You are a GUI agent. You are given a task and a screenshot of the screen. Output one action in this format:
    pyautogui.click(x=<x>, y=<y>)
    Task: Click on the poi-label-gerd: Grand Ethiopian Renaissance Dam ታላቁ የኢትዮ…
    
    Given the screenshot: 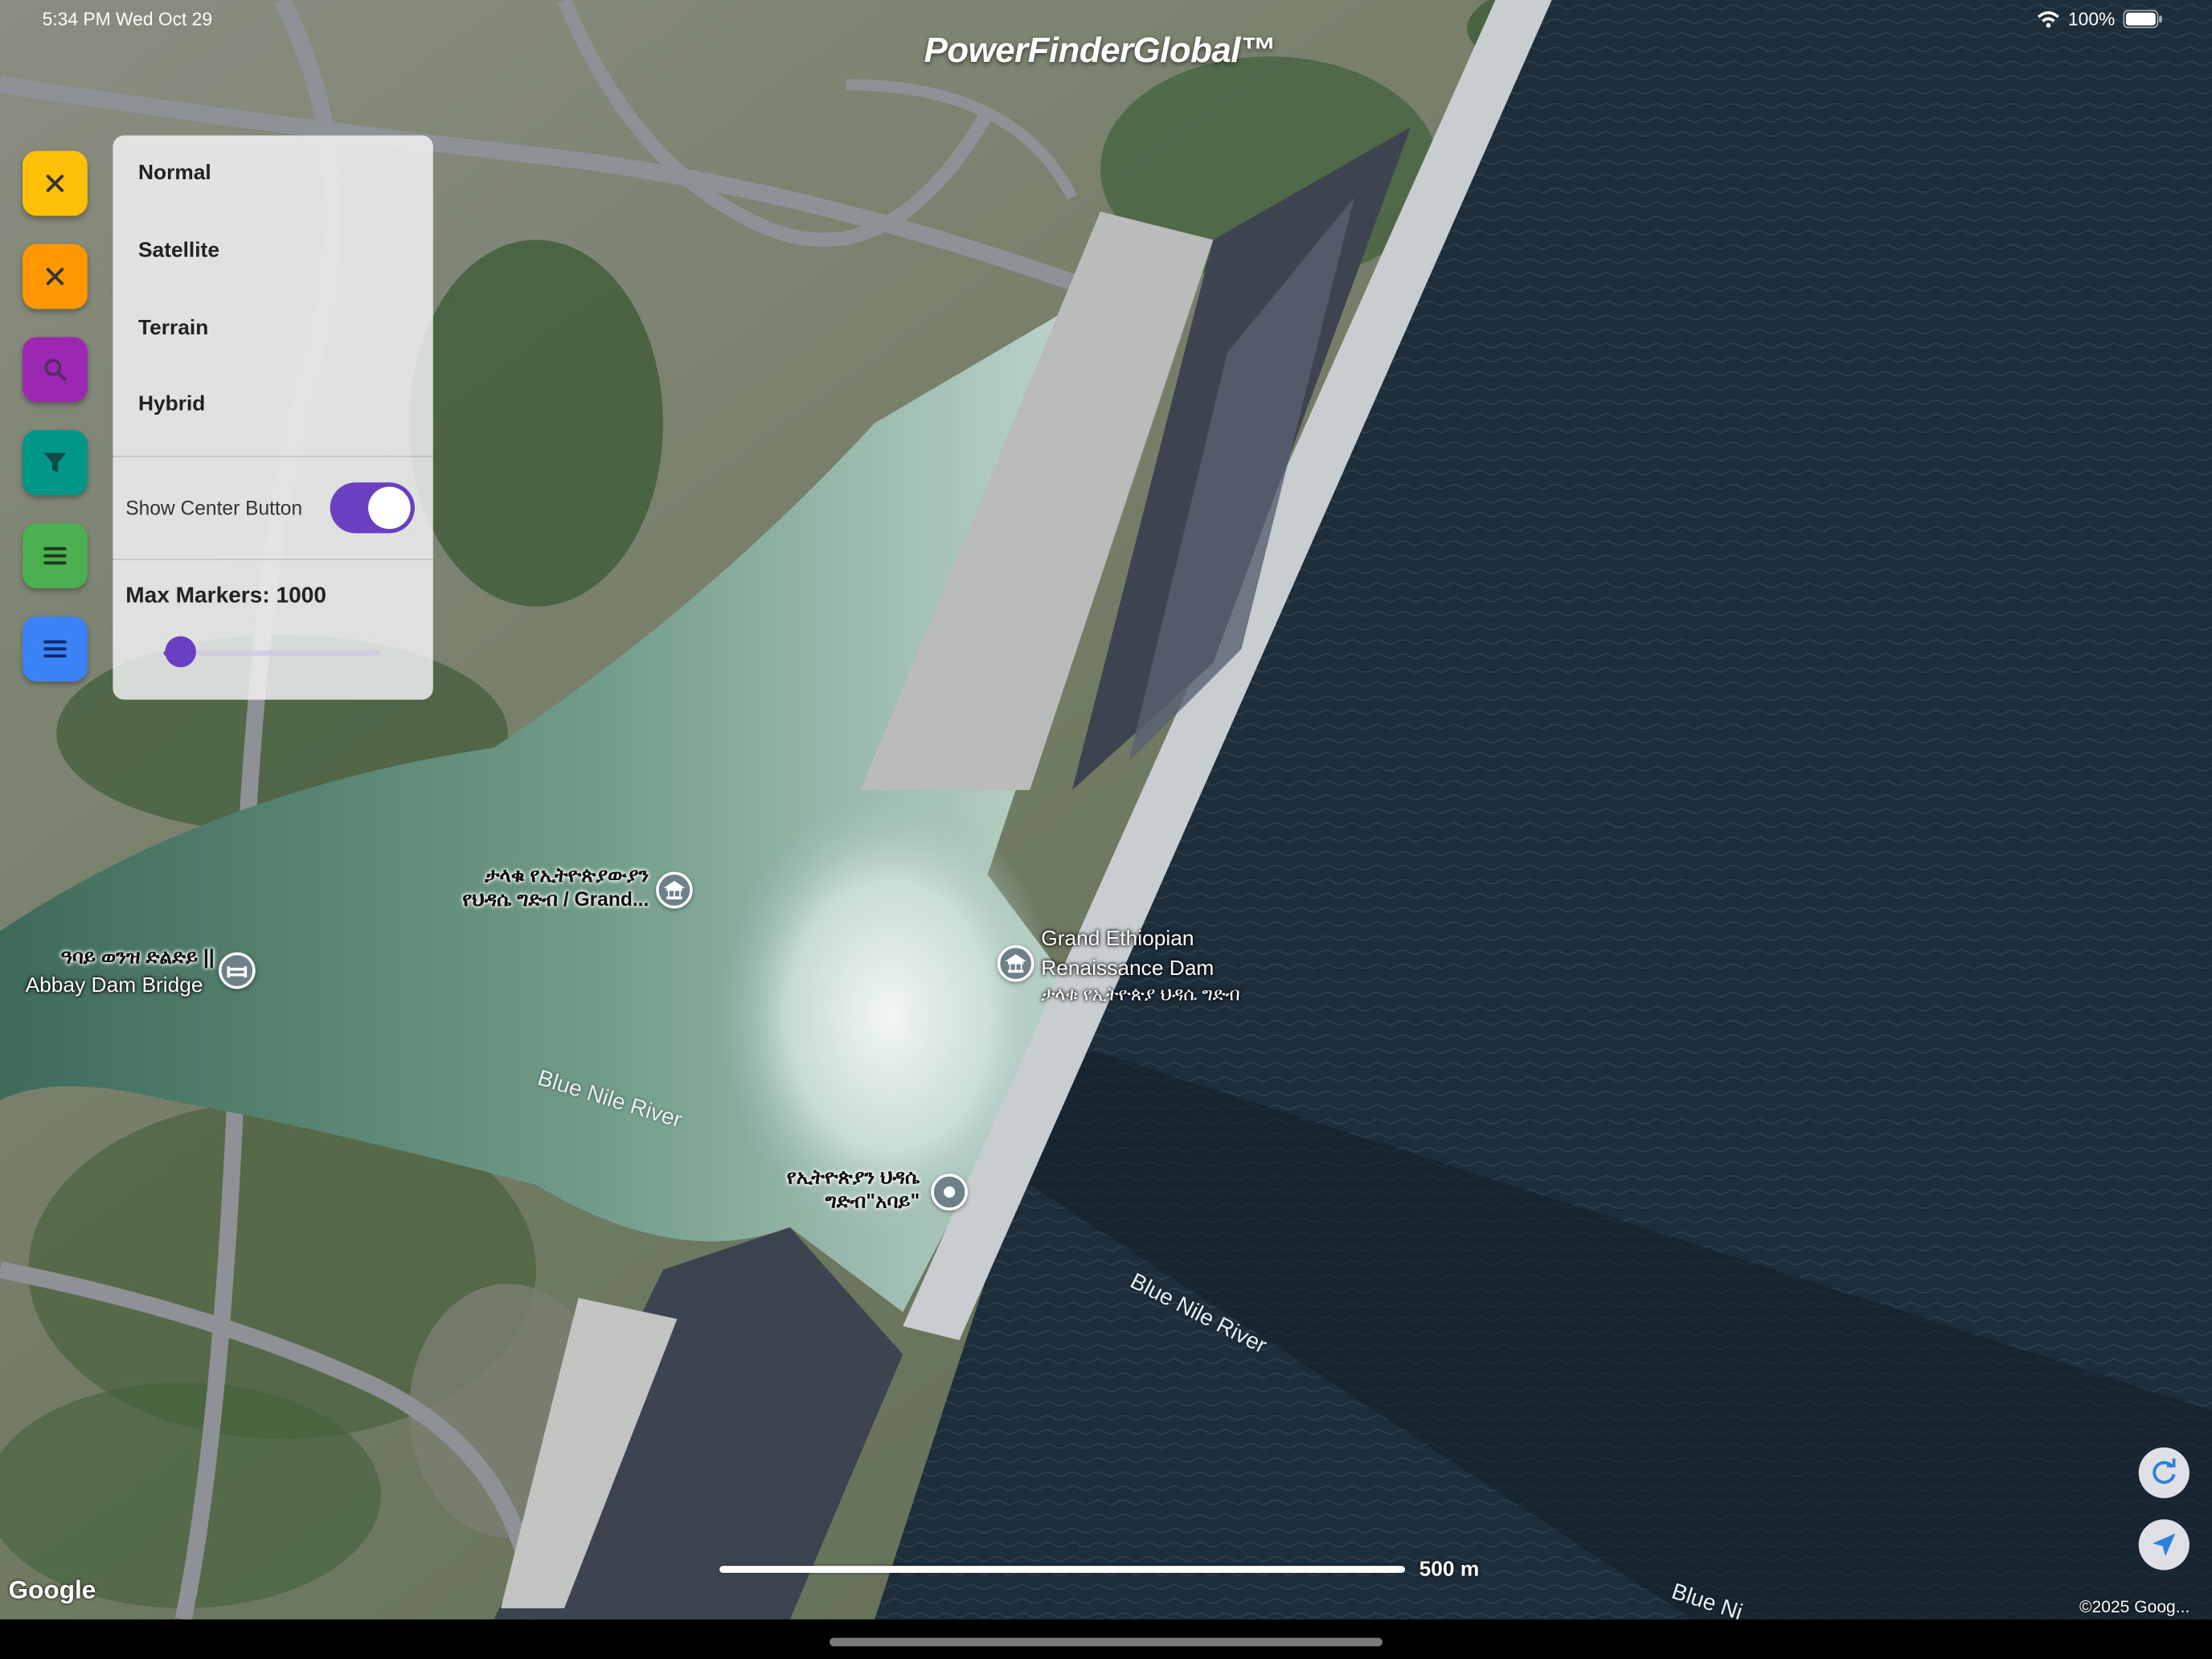 What is the action you would take?
    pyautogui.click(x=1140, y=967)
    